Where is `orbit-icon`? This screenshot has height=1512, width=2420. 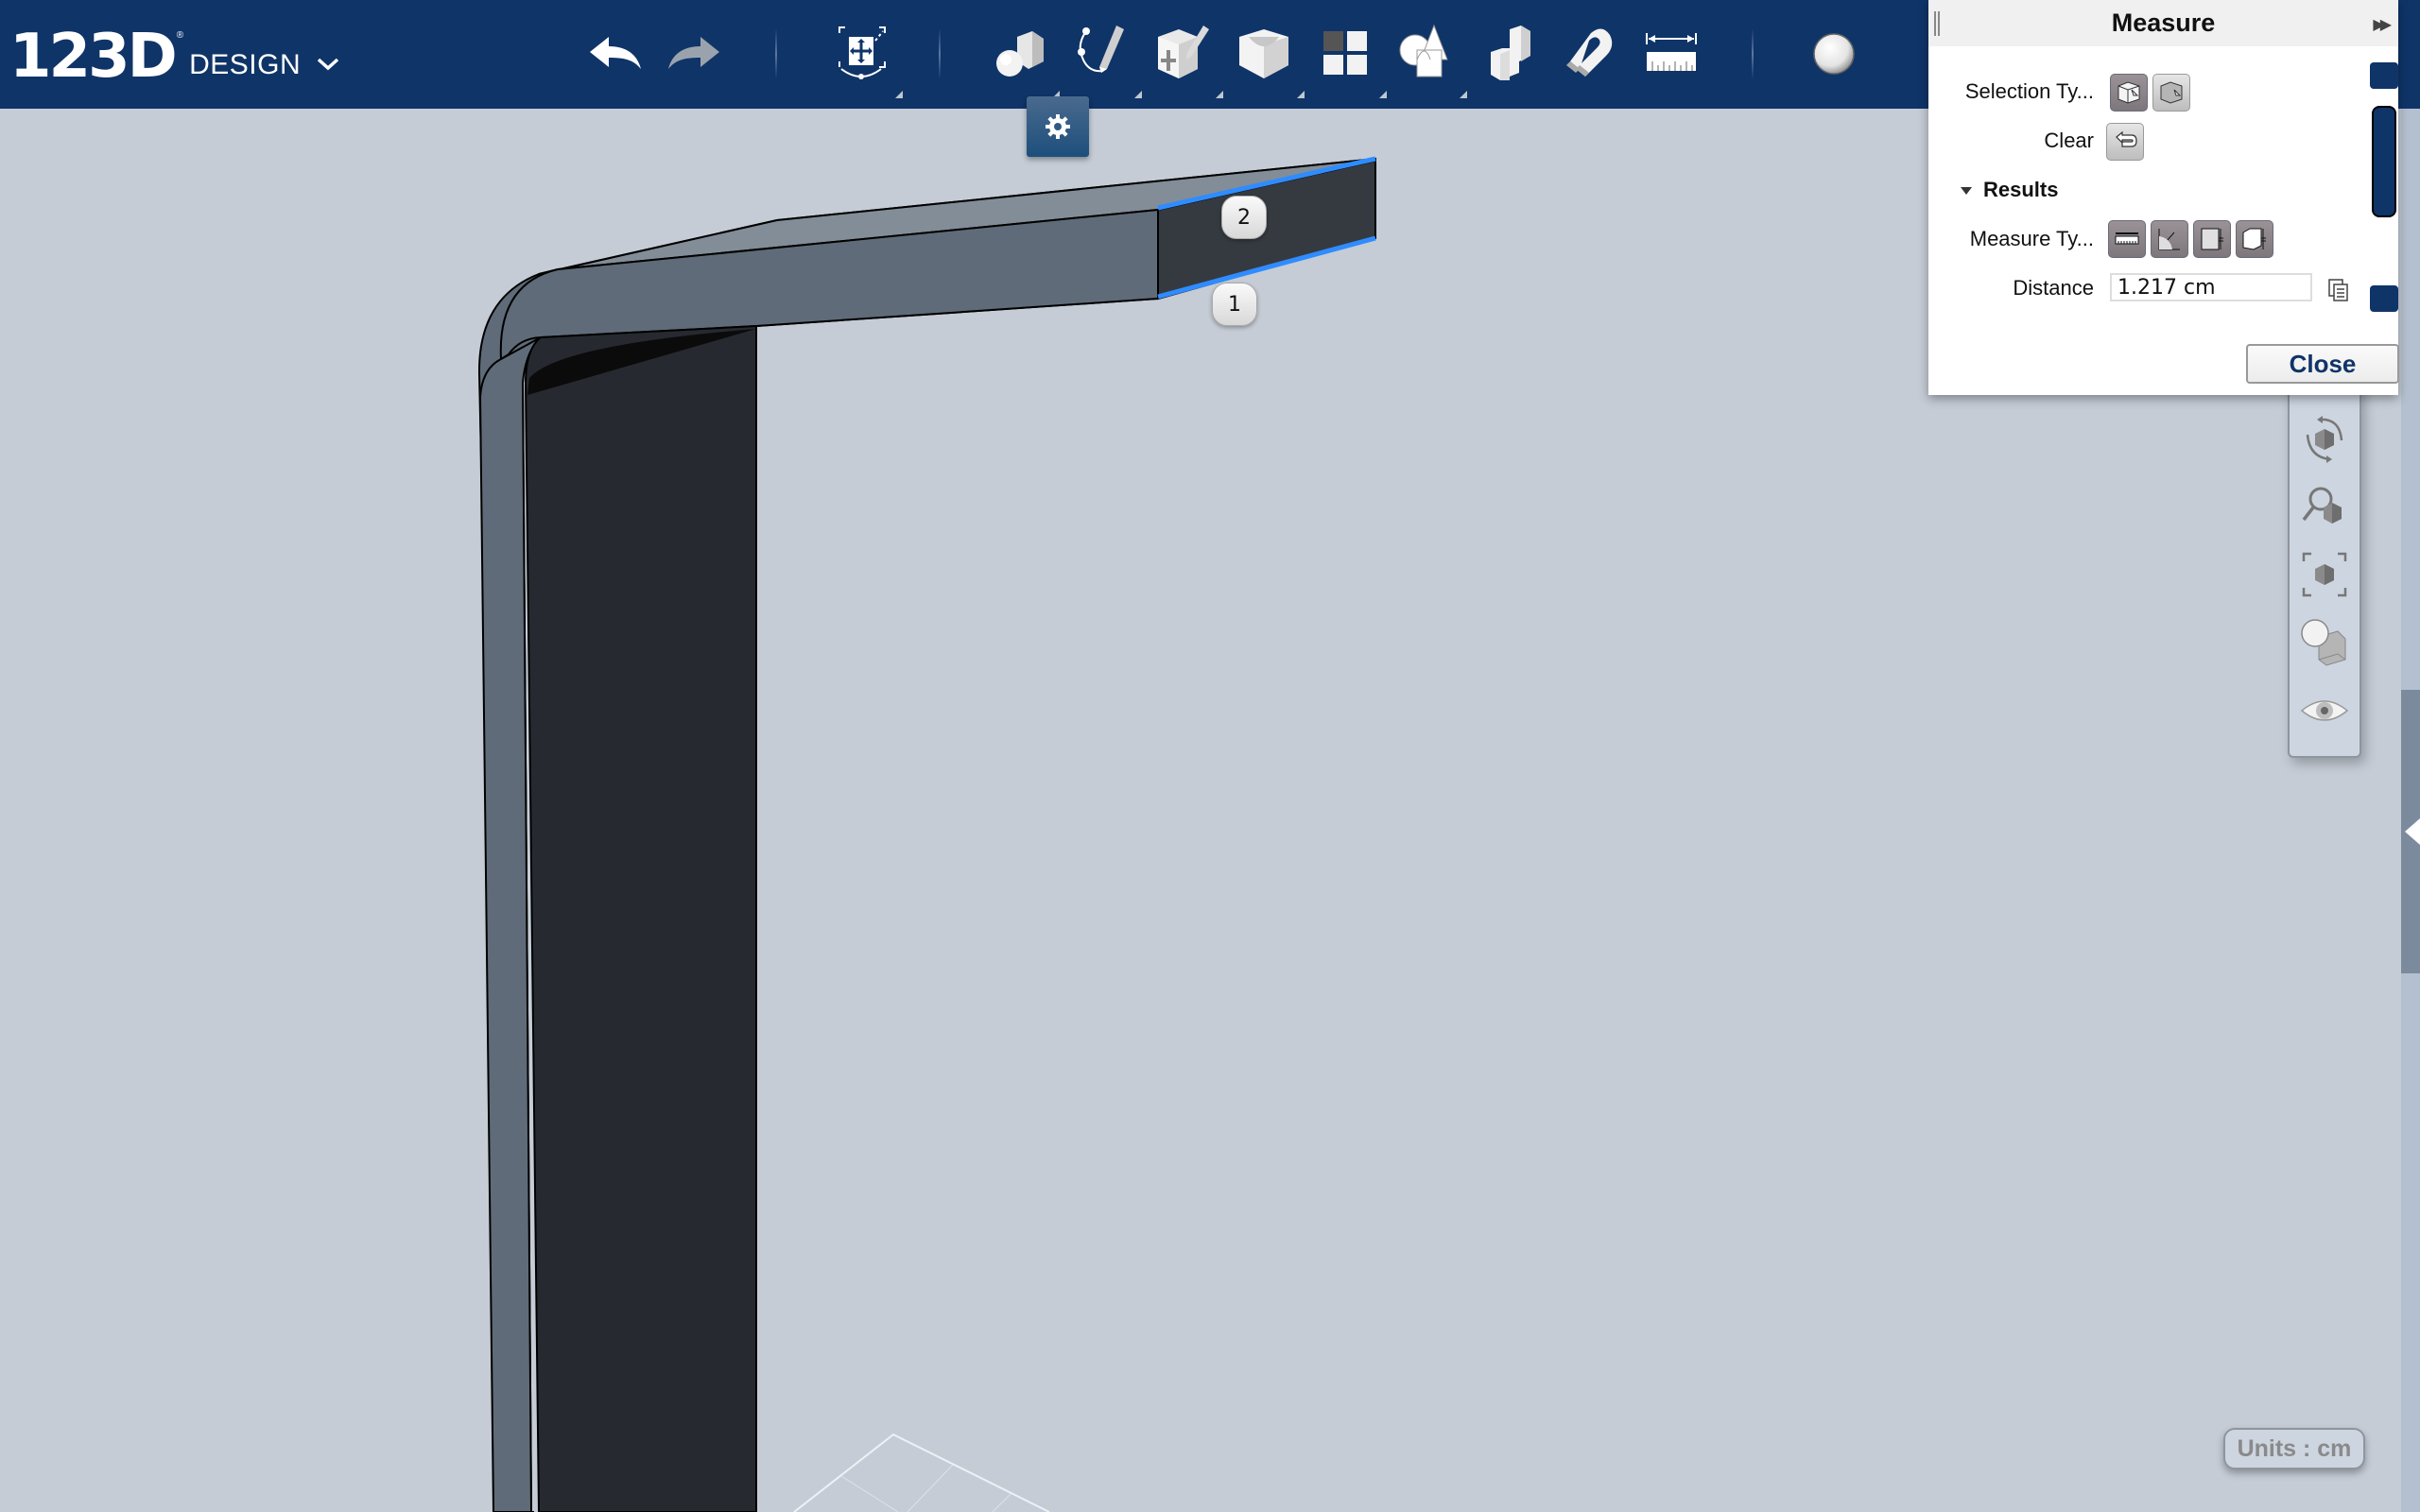 orbit-icon is located at coordinates (2324, 439).